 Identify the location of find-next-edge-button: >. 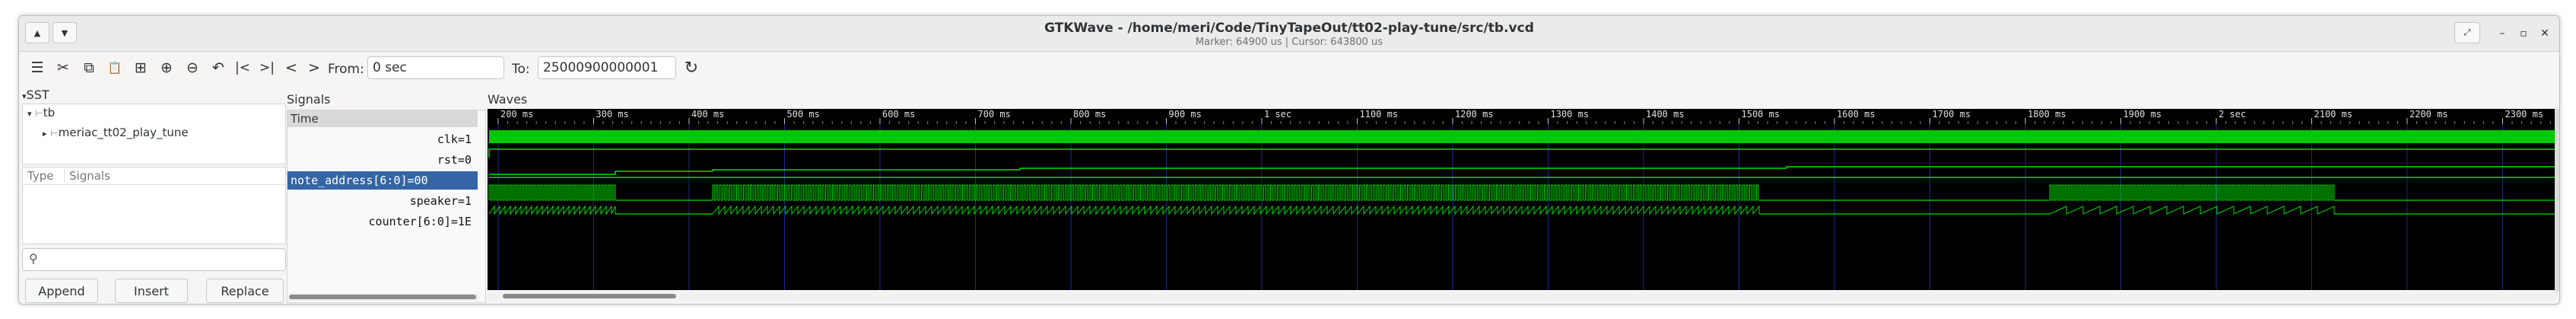
(314, 68).